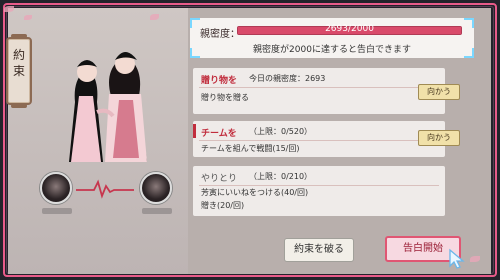 The width and height of the screenshot is (500, 280). What do you see at coordinates (281, 176) in the screenshot?
I see `task-line: （上限：0/210）` at bounding box center [281, 176].